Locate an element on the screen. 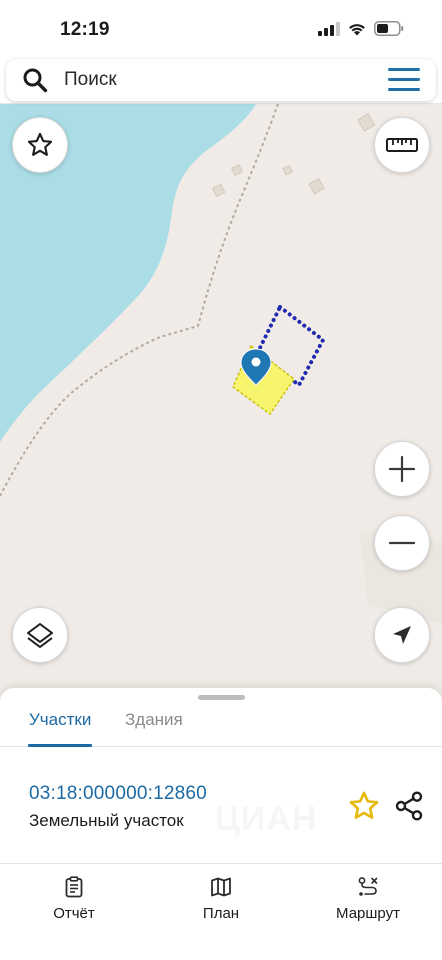  search-bar is located at coordinates (221, 80).